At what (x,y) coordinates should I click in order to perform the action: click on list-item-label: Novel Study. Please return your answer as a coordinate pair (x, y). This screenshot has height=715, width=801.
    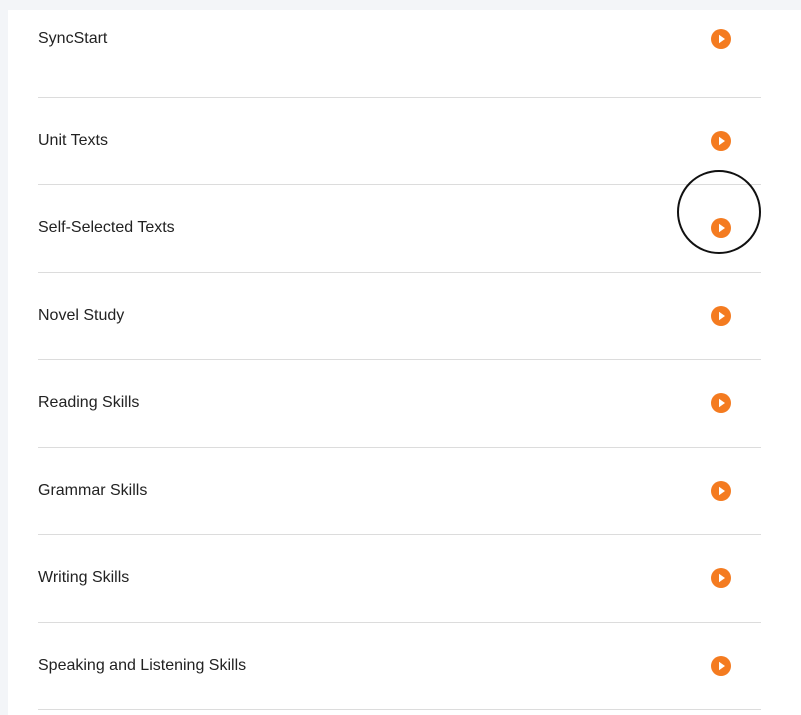
    Looking at the image, I should click on (81, 315).